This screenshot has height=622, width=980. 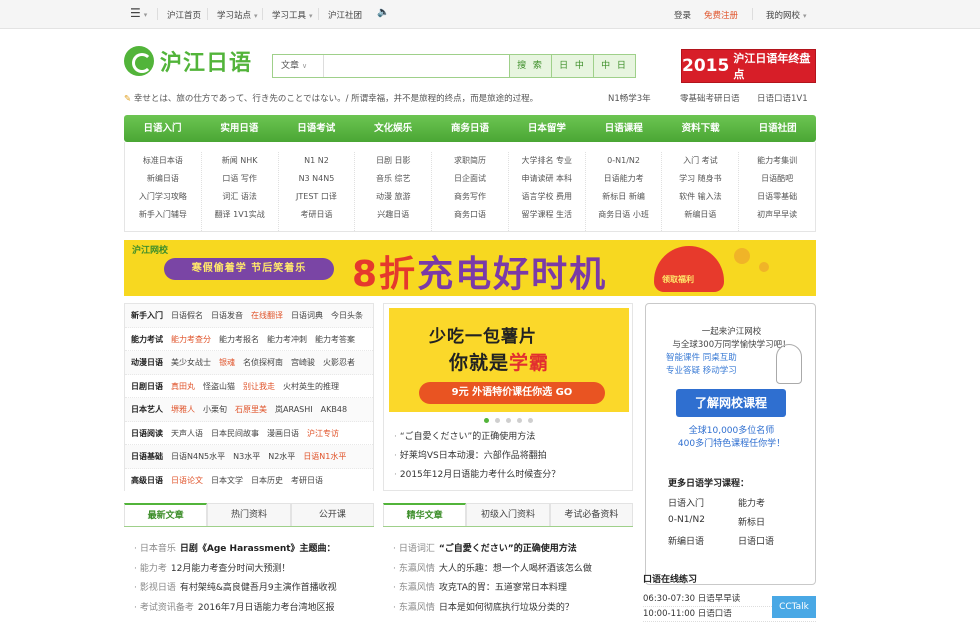 What do you see at coordinates (518, 589) in the screenshot?
I see `list-item: 东瀛风情攻克TA的胃：五道寥常日本料理` at bounding box center [518, 589].